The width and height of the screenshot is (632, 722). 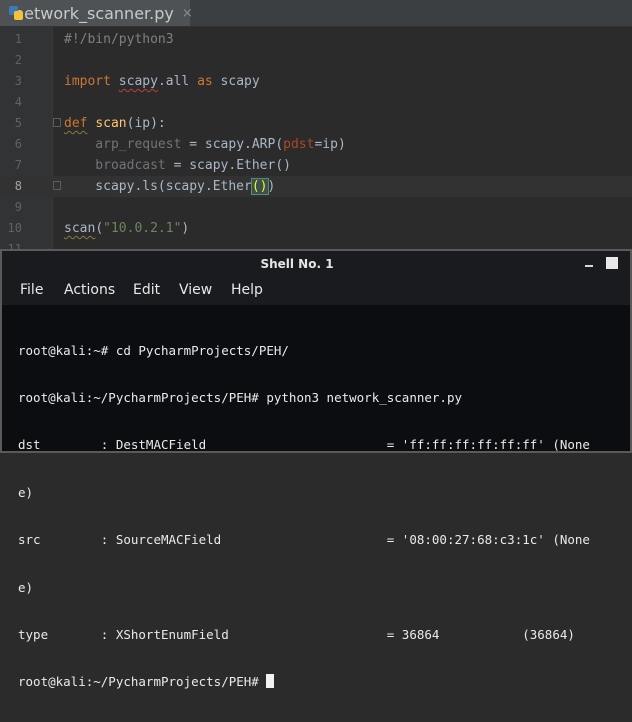 I want to click on code-token: =ip), so click(x=330, y=144).